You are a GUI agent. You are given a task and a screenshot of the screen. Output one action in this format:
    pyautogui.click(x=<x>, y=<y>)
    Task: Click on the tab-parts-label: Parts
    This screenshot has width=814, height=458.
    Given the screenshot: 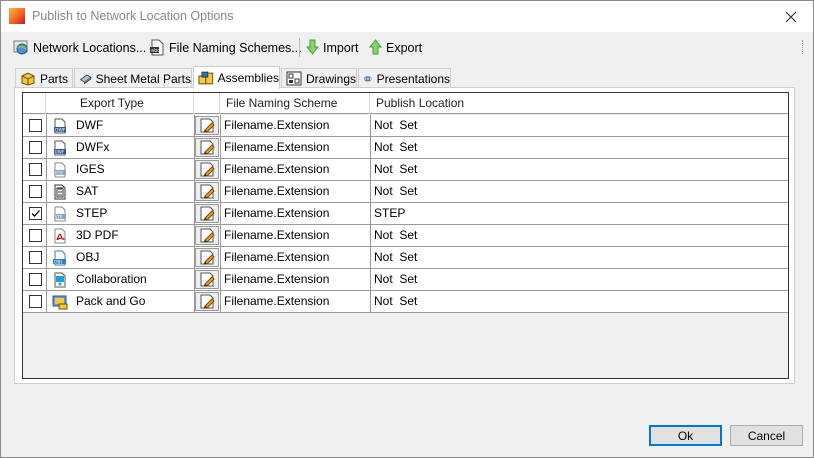 What is the action you would take?
    pyautogui.click(x=54, y=78)
    